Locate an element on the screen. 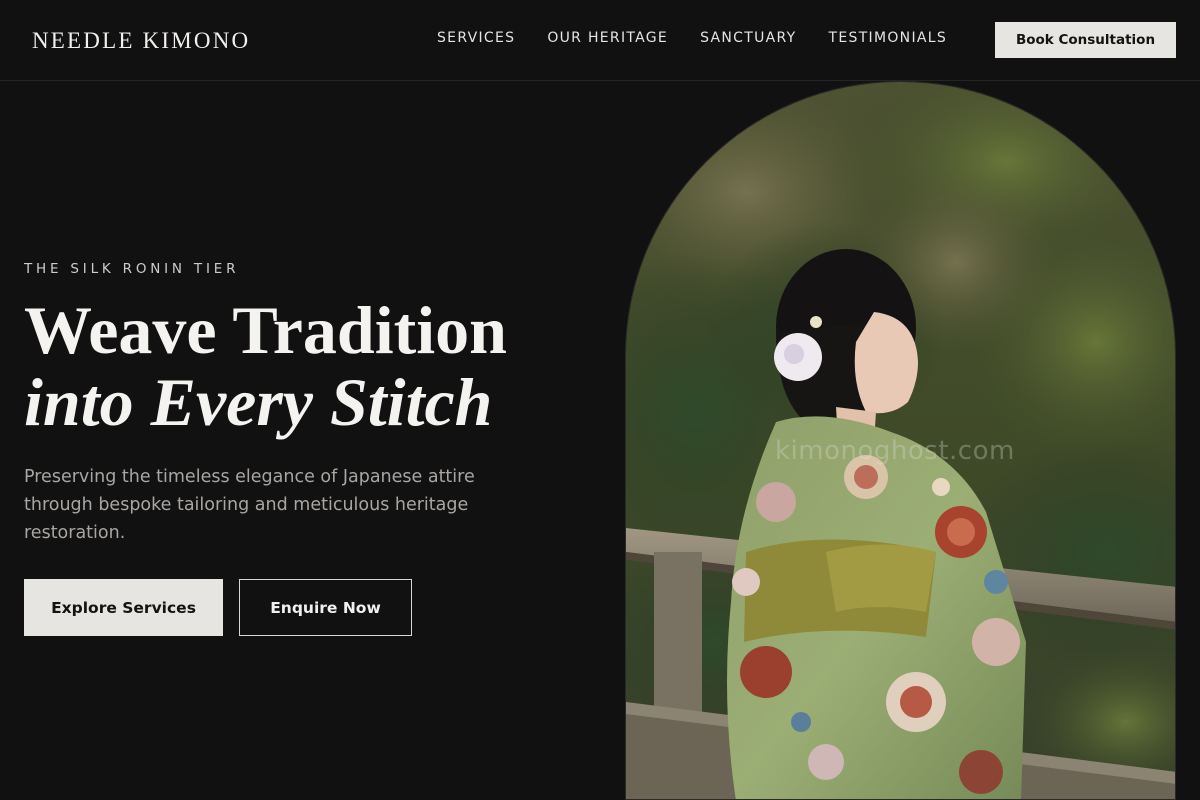 The height and width of the screenshot is (800, 1200). enquire-now-button: Enquire Now is located at coordinates (325, 607).